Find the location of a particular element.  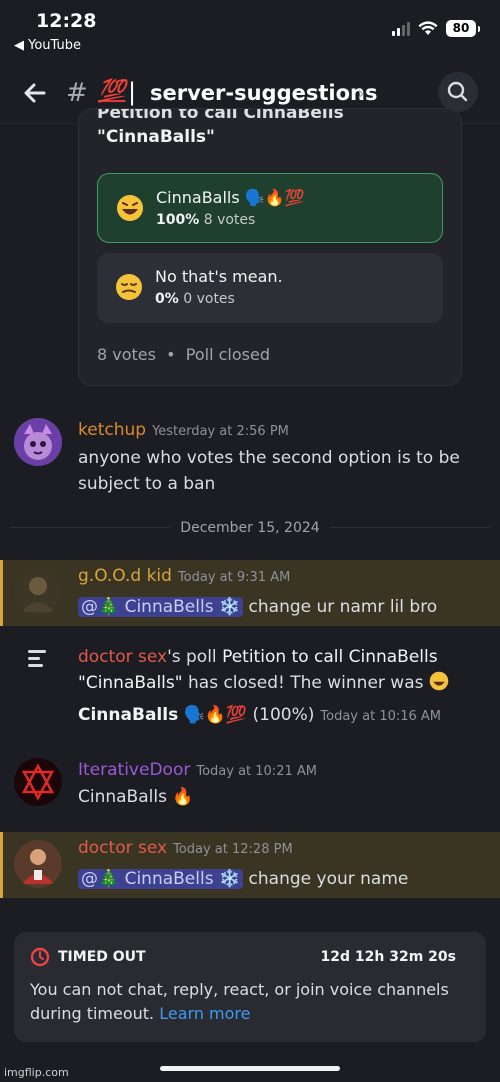

status-bar: 12:28 ◀ YouTube 80 is located at coordinates (250, 31).